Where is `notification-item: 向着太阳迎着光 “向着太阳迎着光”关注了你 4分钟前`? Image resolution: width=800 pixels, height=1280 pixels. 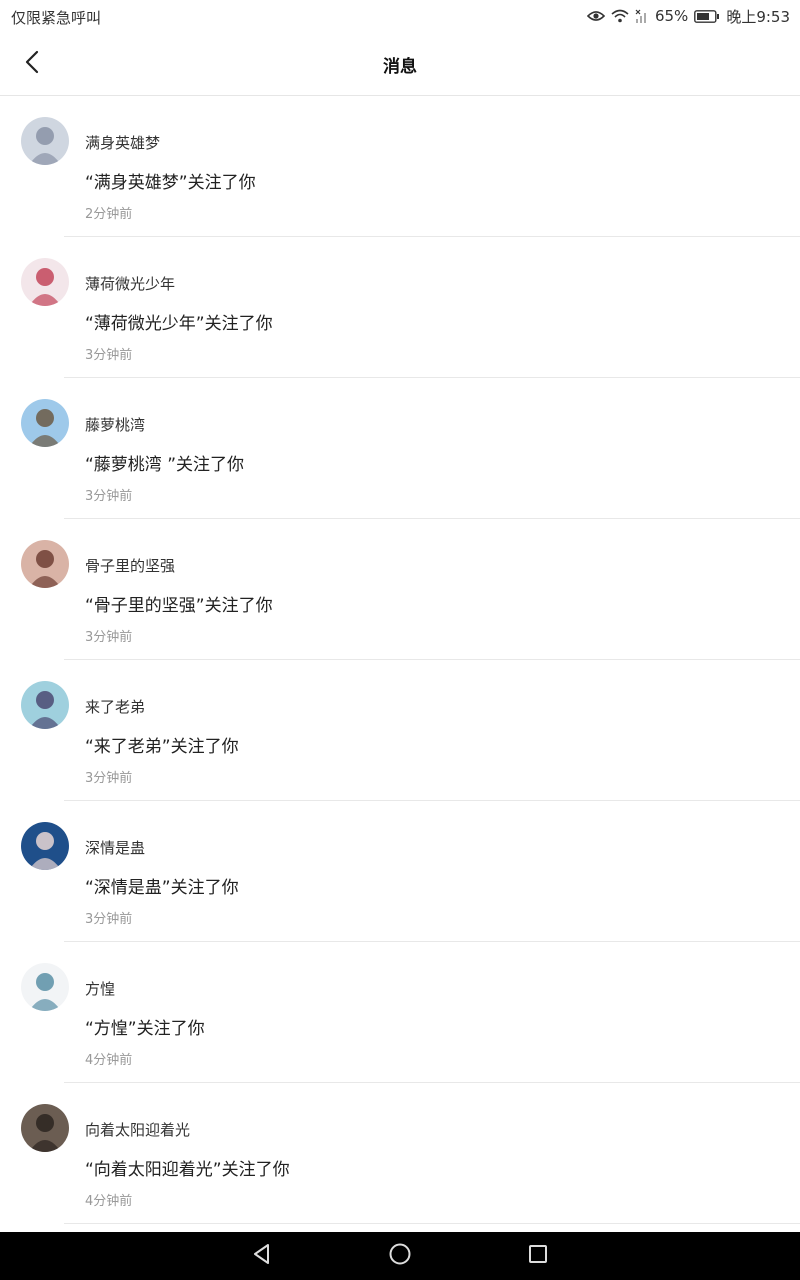
notification-item: 向着太阳迎着光 “向着太阳迎着光”关注了你 4分钟前 is located at coordinates (400, 1153).